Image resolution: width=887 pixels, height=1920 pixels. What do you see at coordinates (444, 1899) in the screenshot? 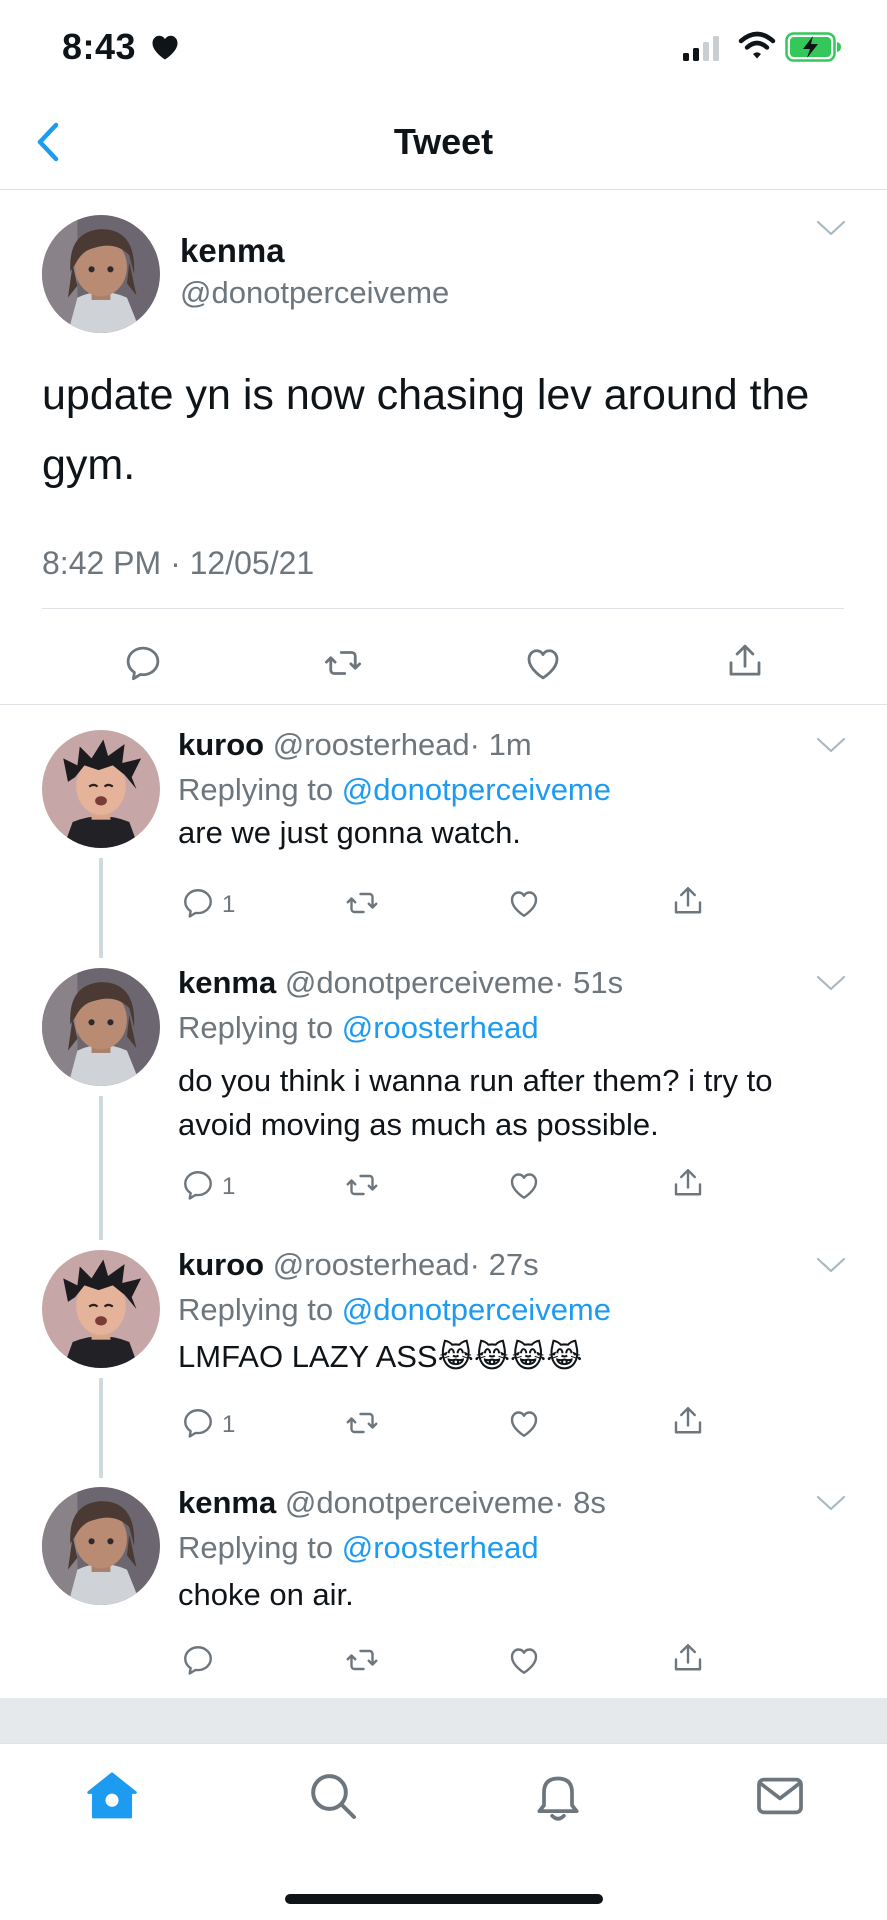
I see `home-indicator` at bounding box center [444, 1899].